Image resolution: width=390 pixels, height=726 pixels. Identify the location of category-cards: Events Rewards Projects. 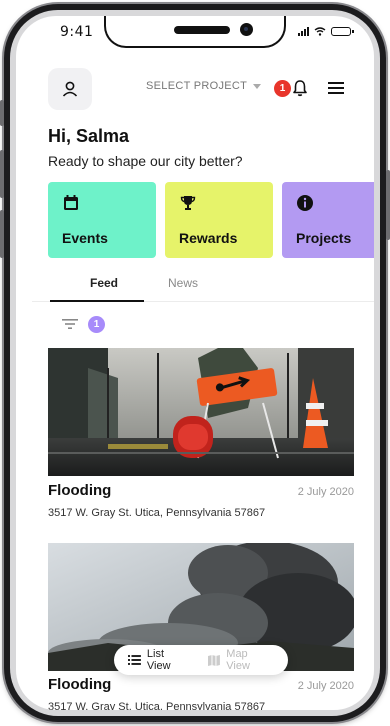
(211, 220).